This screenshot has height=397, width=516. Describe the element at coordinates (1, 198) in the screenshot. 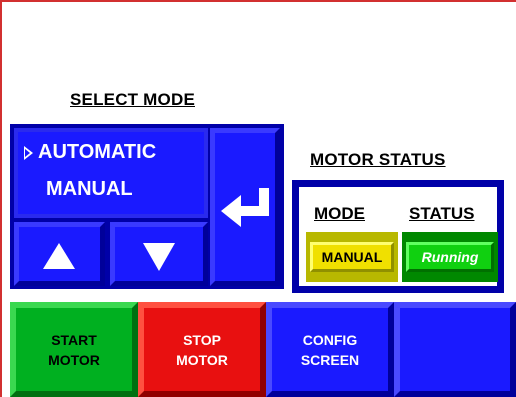

I see `frame-border-left` at that location.